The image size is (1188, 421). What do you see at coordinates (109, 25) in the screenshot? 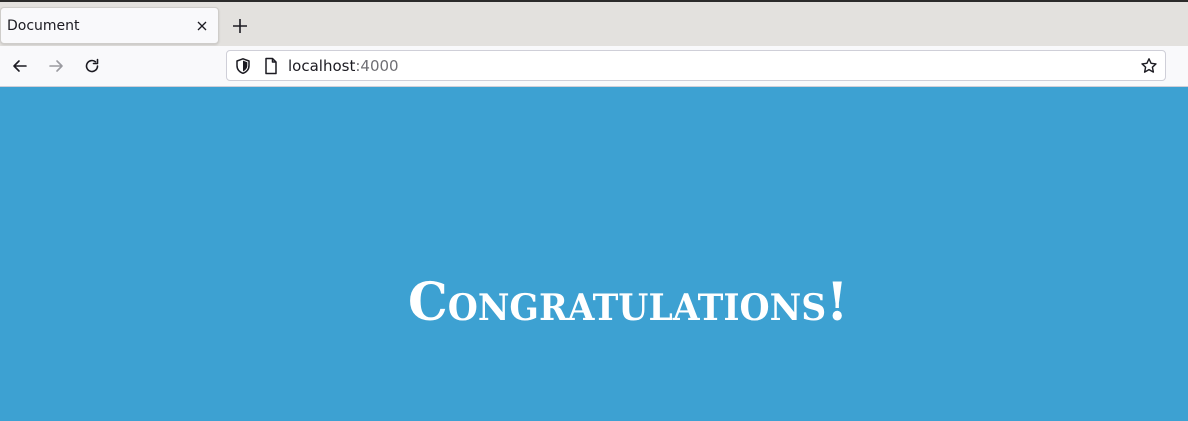
I see `tab-document: Document` at bounding box center [109, 25].